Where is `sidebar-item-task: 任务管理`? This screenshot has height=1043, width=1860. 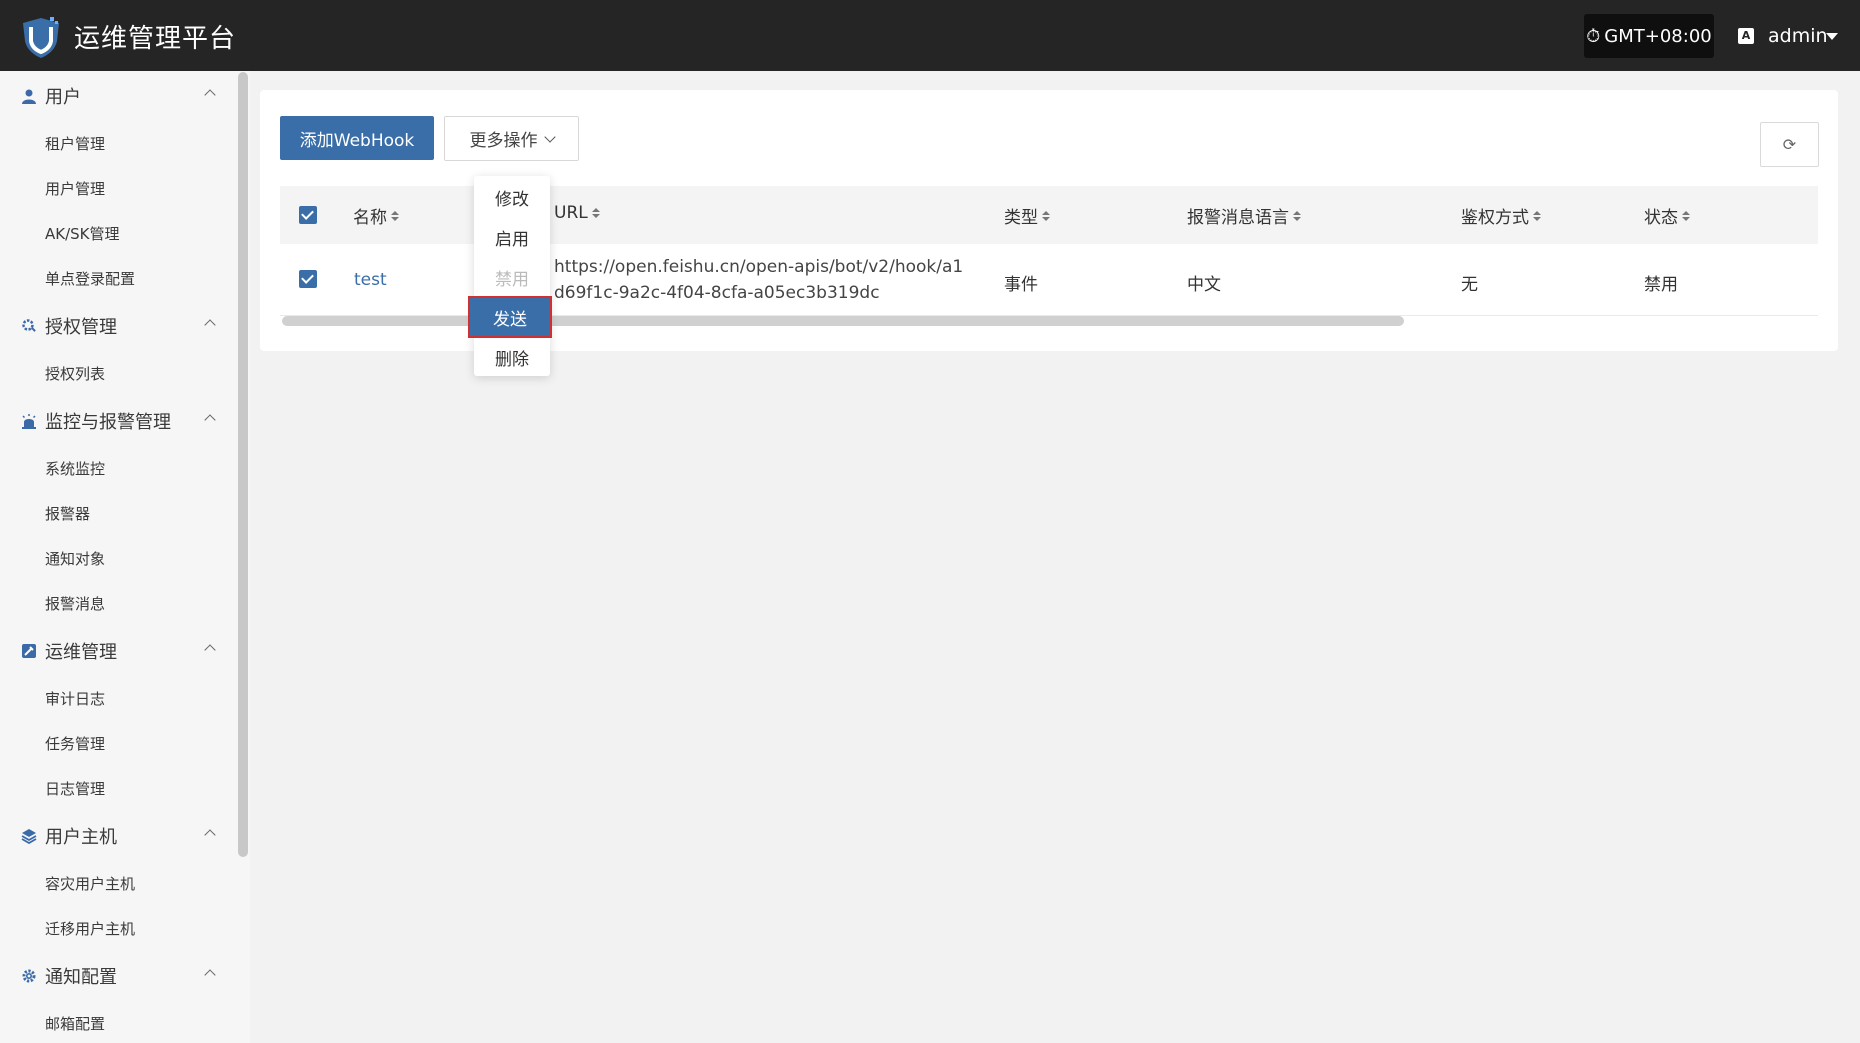 sidebar-item-task: 任务管理 is located at coordinates (75, 743).